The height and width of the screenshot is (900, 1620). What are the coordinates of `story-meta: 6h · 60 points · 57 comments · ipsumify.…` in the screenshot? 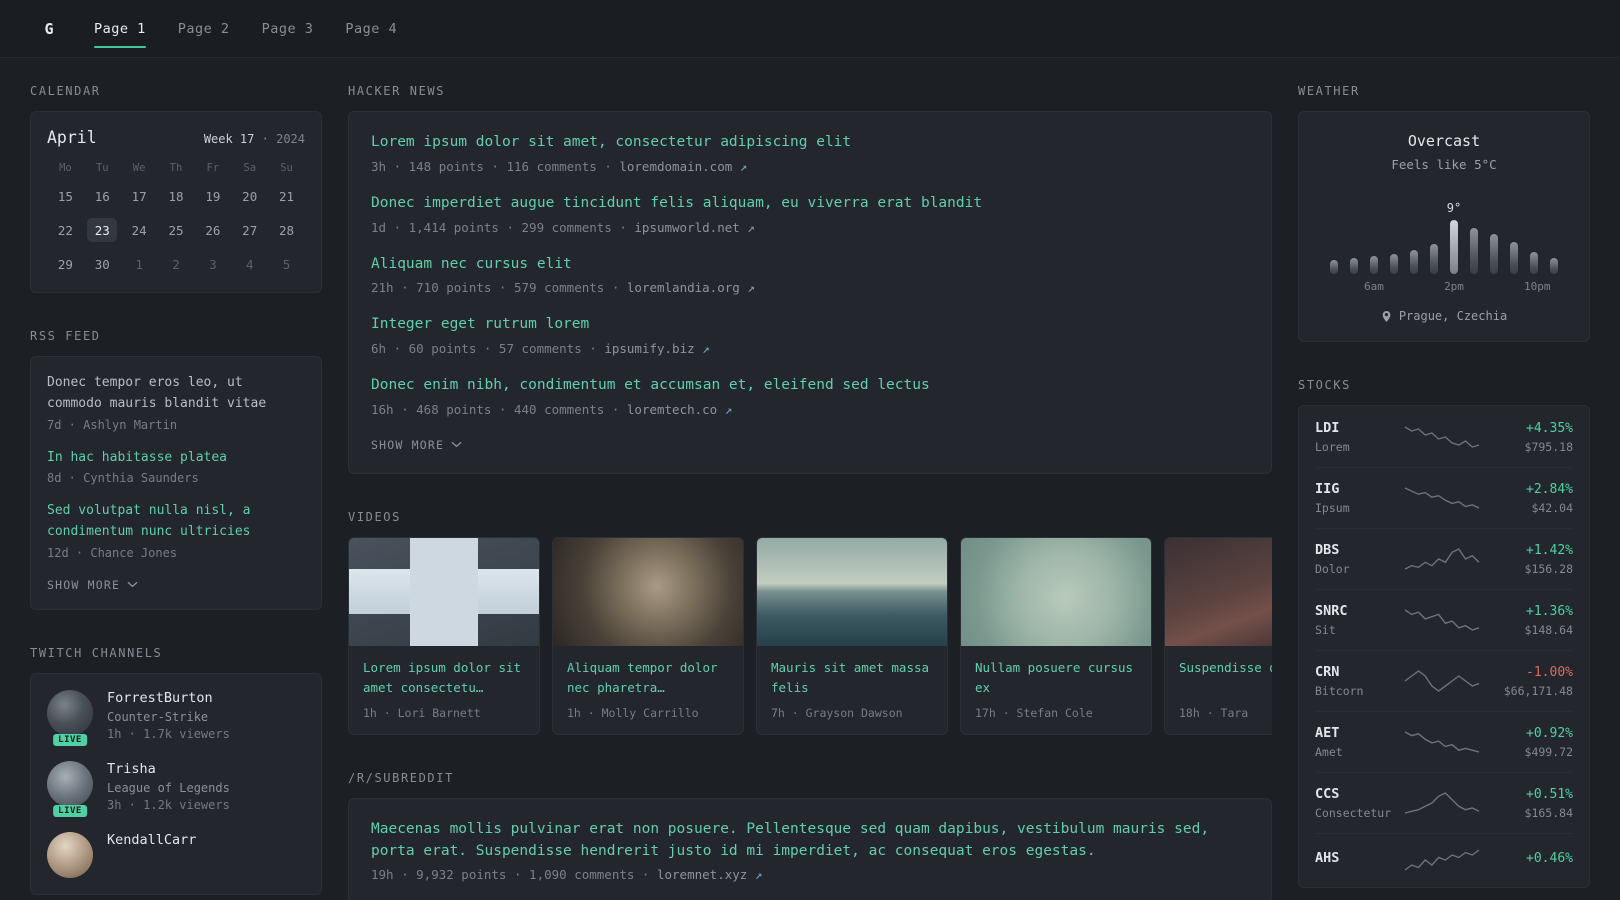 It's located at (810, 348).